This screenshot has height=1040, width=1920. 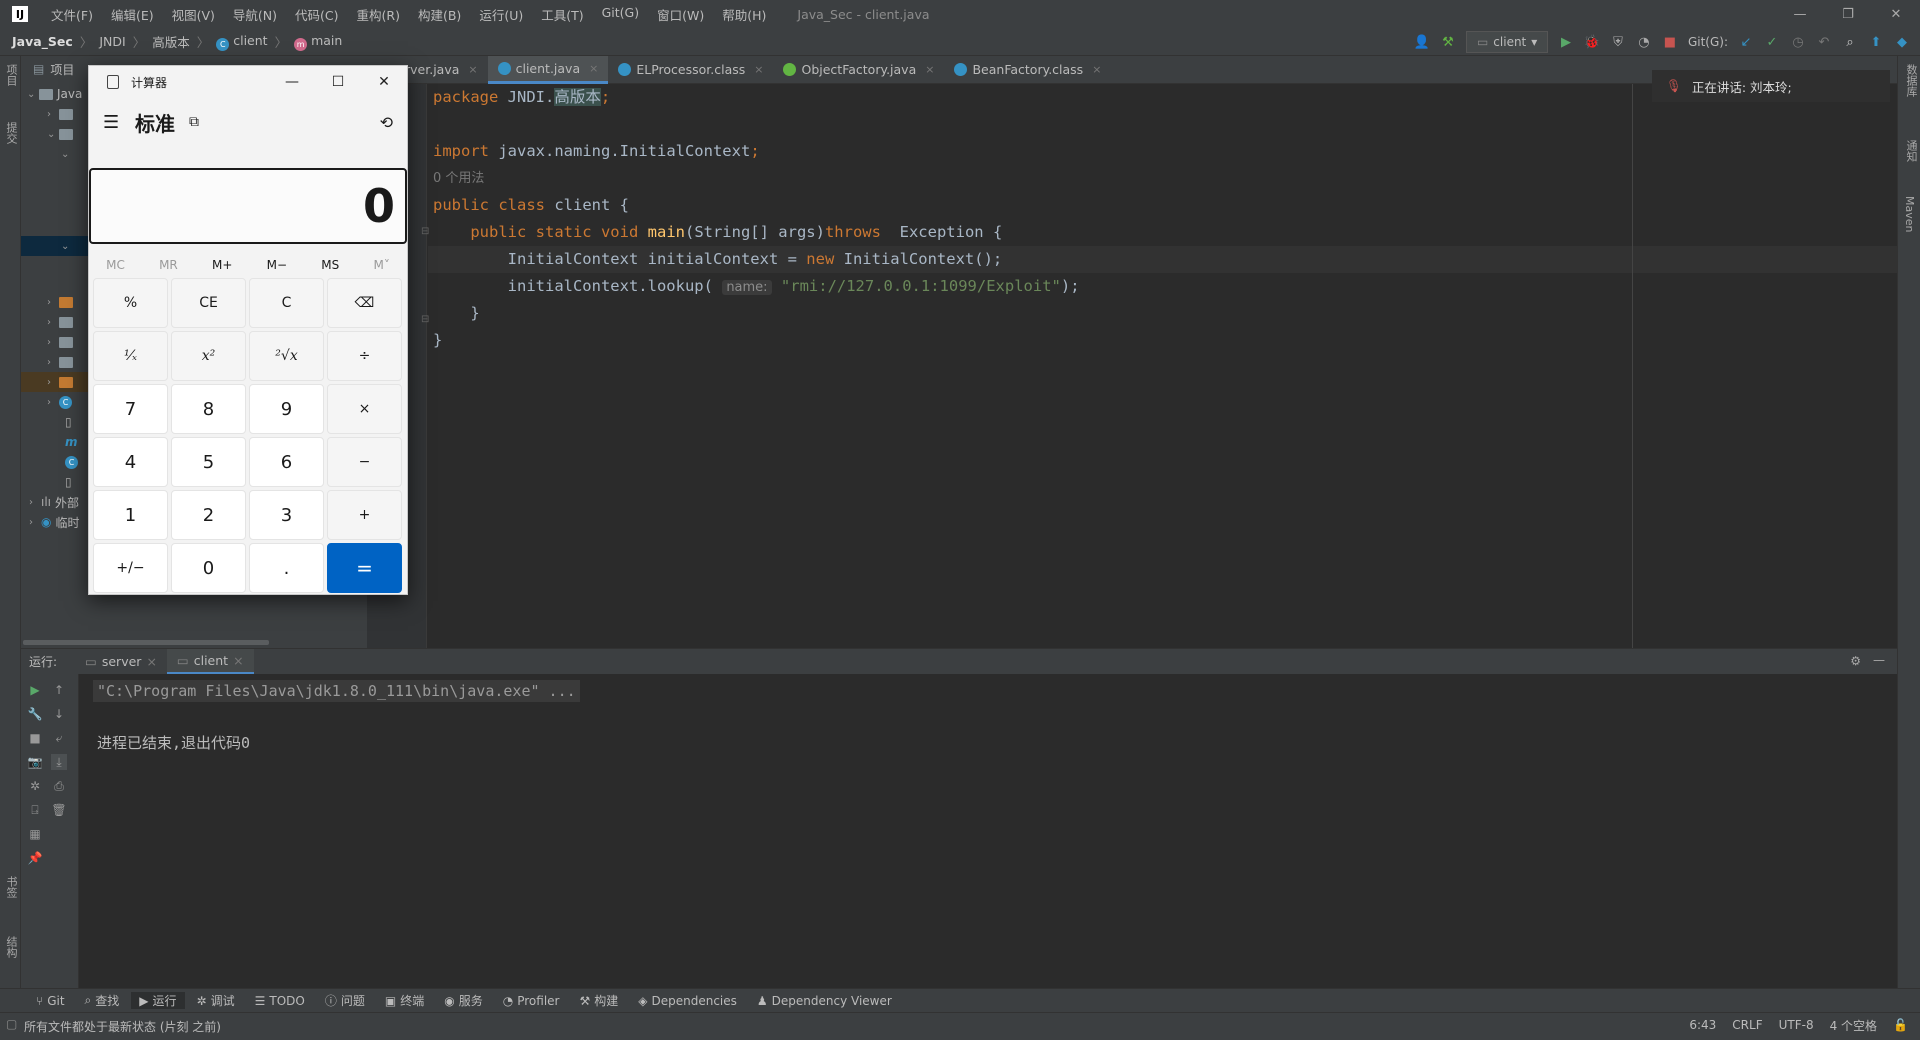 What do you see at coordinates (130, 409) in the screenshot?
I see `digit-7-button: 7` at bounding box center [130, 409].